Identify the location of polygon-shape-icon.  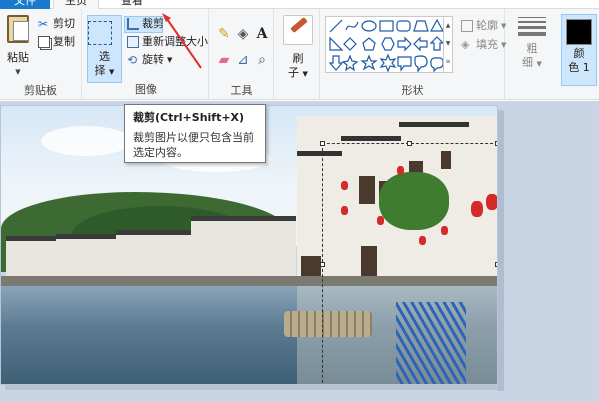
(421, 26).